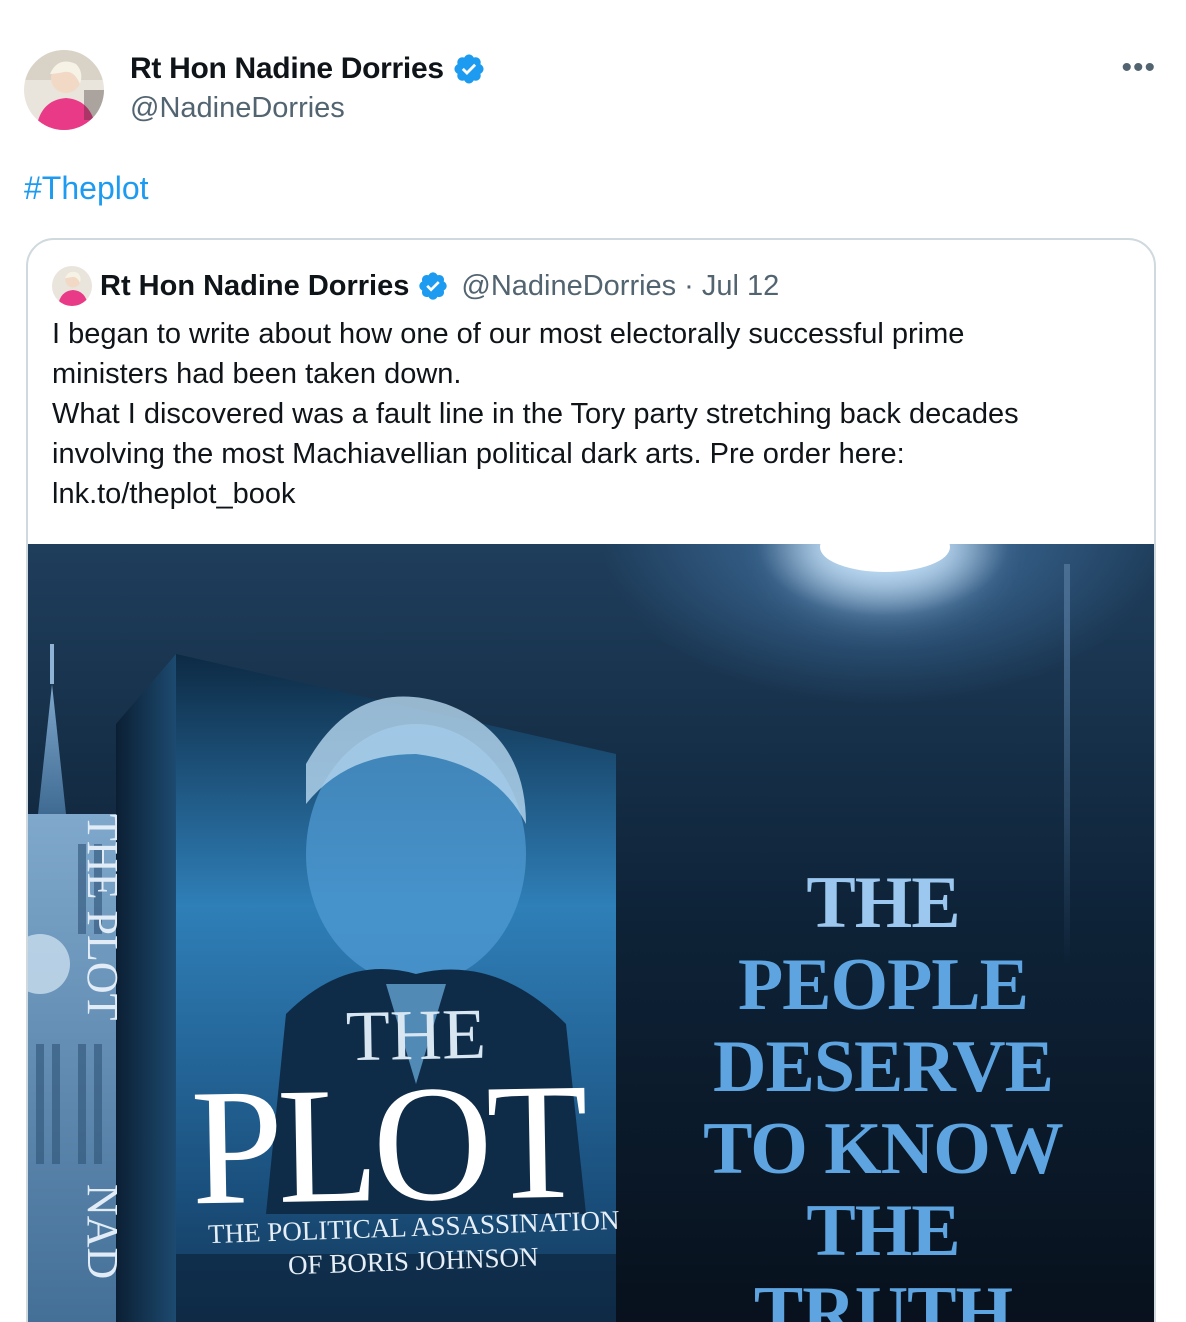 This screenshot has height=1322, width=1186. What do you see at coordinates (257, 374) in the screenshot?
I see `quoted-text-line: ministers had been taken down.` at bounding box center [257, 374].